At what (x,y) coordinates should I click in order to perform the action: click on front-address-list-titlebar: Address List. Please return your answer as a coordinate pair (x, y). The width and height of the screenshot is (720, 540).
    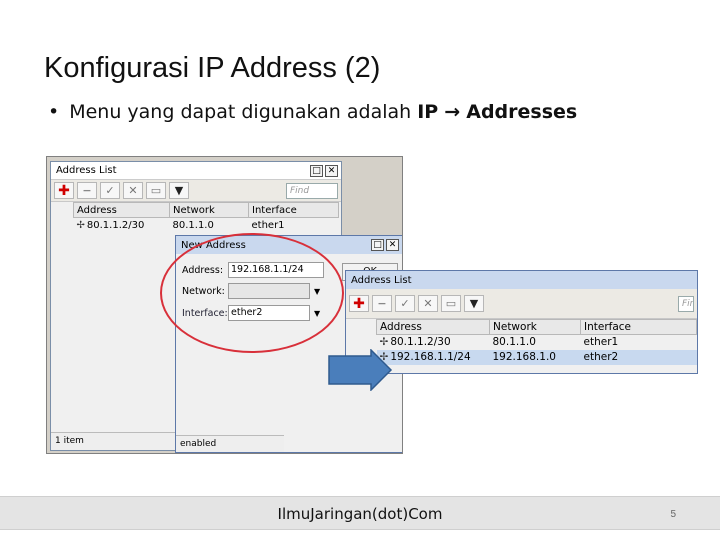
    Looking at the image, I should click on (521, 280).